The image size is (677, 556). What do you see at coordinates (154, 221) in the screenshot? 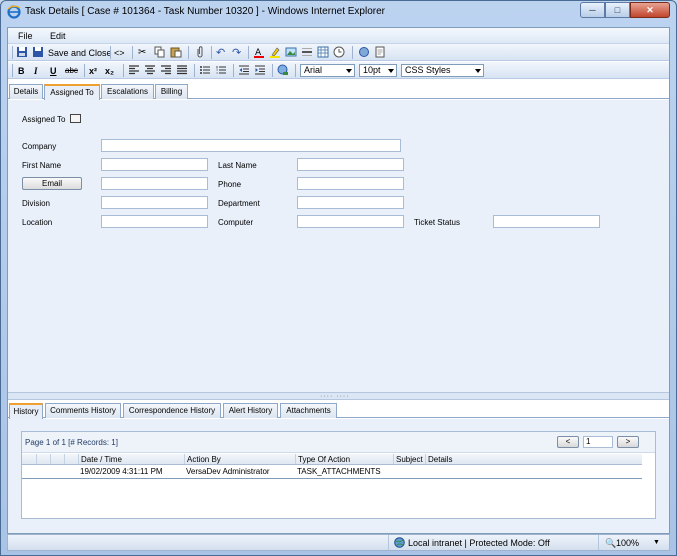
I see `location-field` at bounding box center [154, 221].